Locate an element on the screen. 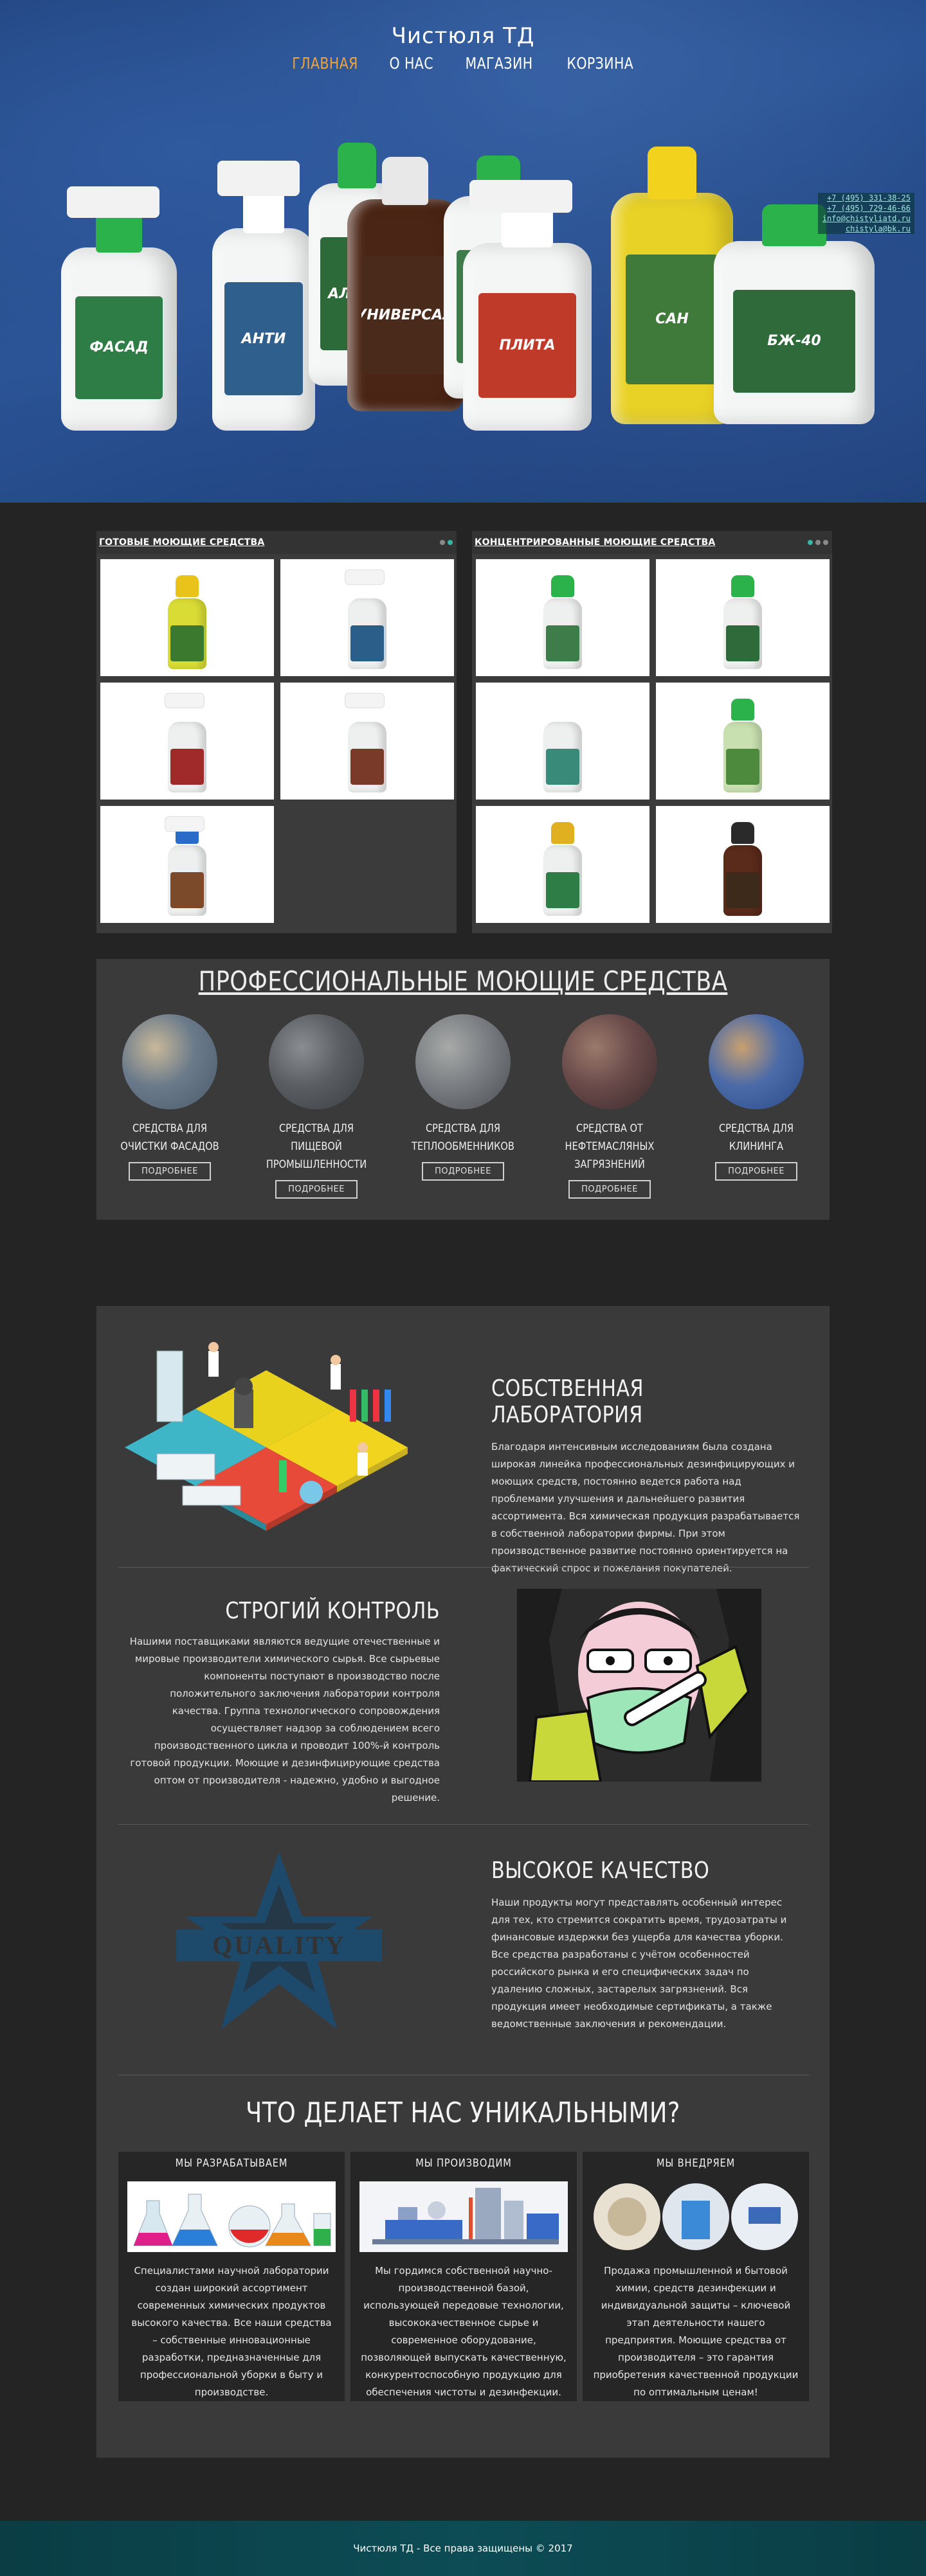 This screenshot has width=926, height=2576. hero-bottle-label: УНИВЕРСАЛ is located at coordinates (405, 315).